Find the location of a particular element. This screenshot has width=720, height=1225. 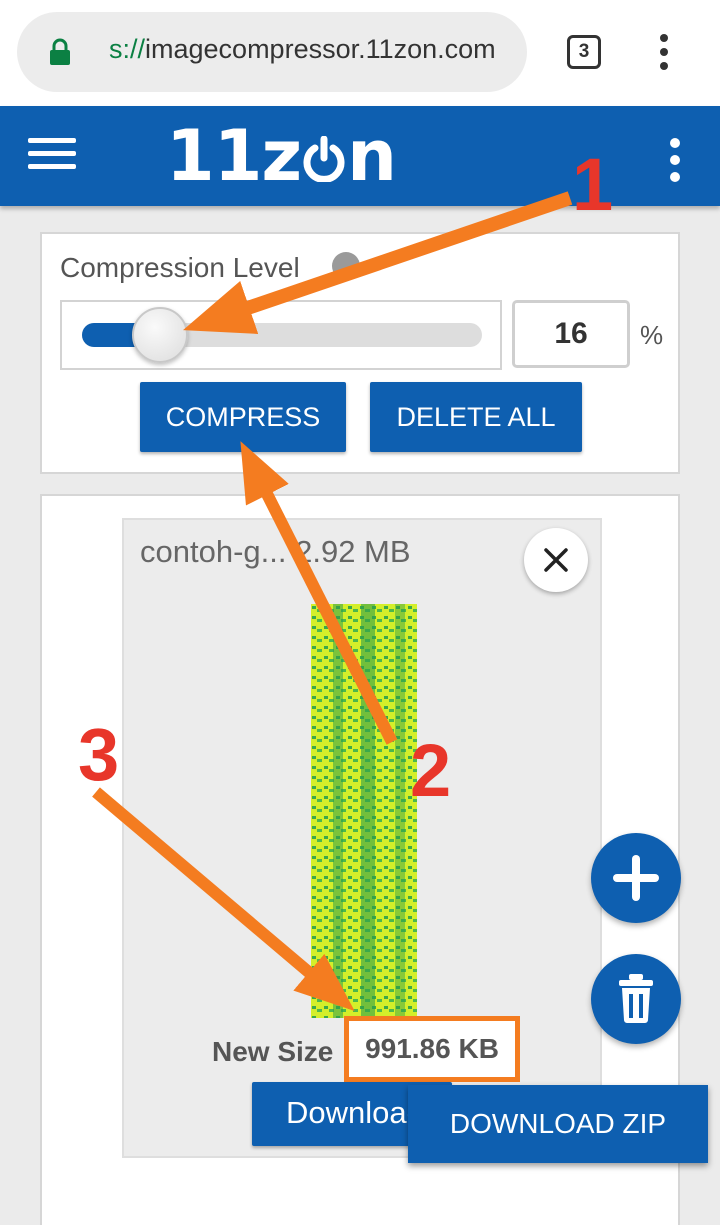

address-bar: s://imagecompressor.11zon.com is located at coordinates (272, 52).